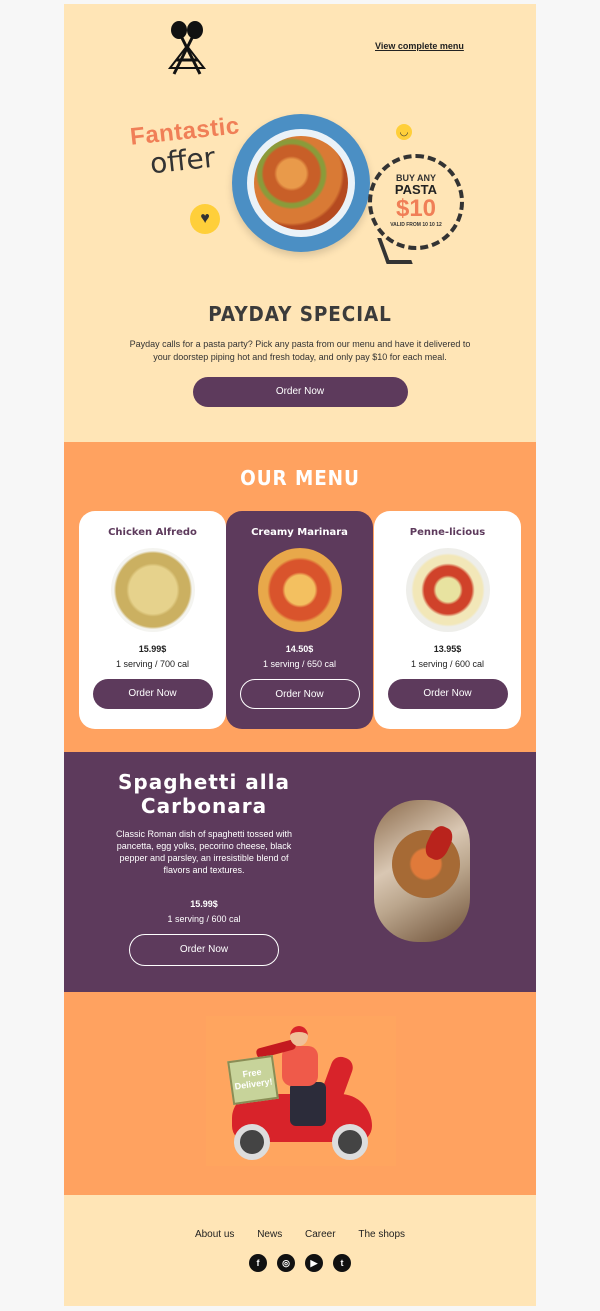 This screenshot has height=1311, width=600. Describe the element at coordinates (252, 1142) in the screenshot. I see `rear-wheel` at that location.